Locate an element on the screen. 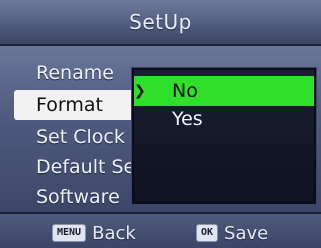  menu-item-label: Default Se is located at coordinates (86, 167).